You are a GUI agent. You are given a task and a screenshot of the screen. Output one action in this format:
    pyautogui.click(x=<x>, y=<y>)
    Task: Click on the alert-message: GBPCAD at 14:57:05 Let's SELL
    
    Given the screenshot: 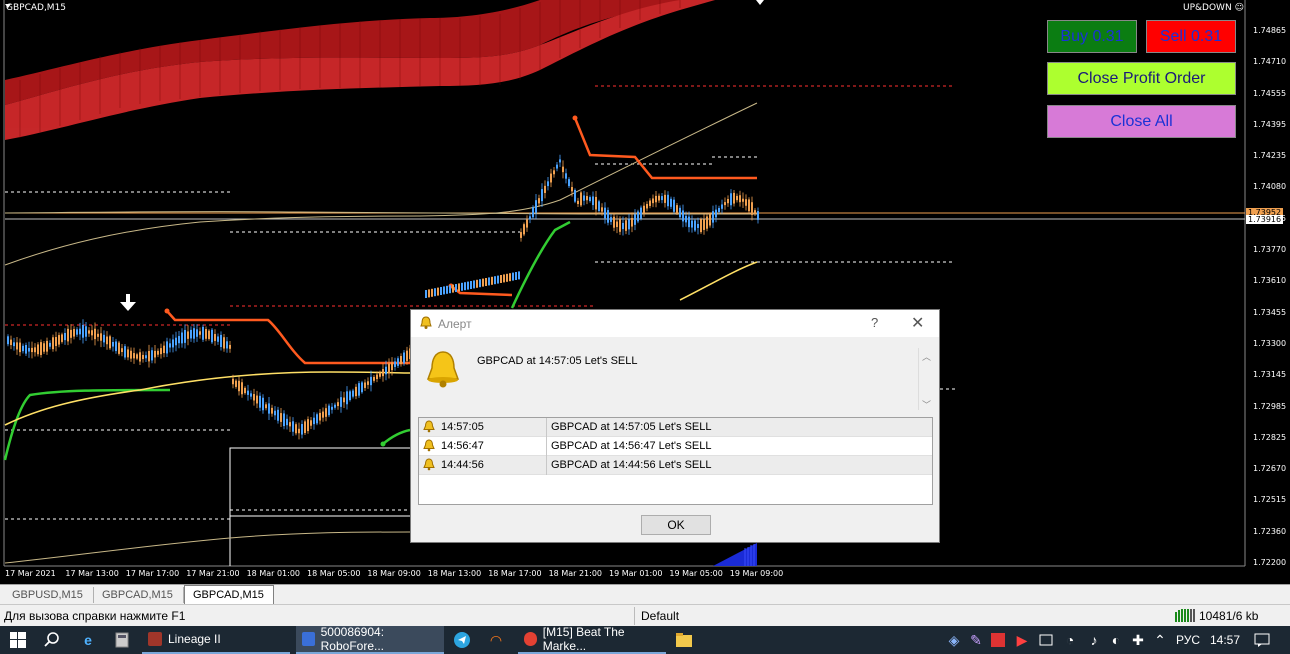 What is the action you would take?
    pyautogui.click(x=557, y=361)
    